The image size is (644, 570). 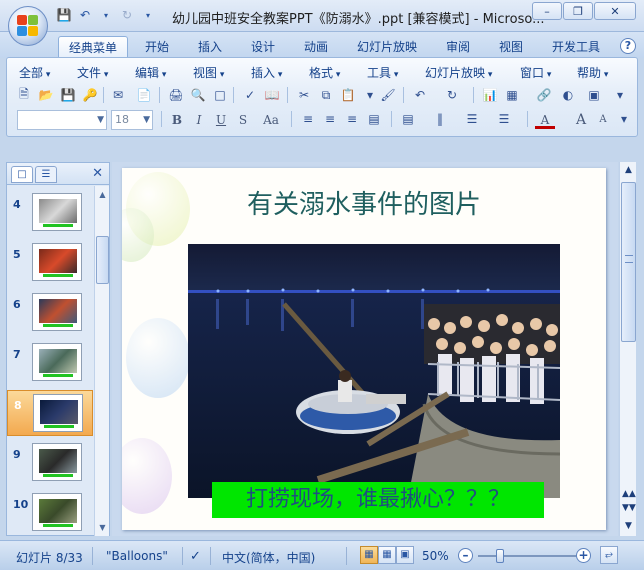 What do you see at coordinates (304, 95) in the screenshot?
I see `cut-icon: ✂` at bounding box center [304, 95].